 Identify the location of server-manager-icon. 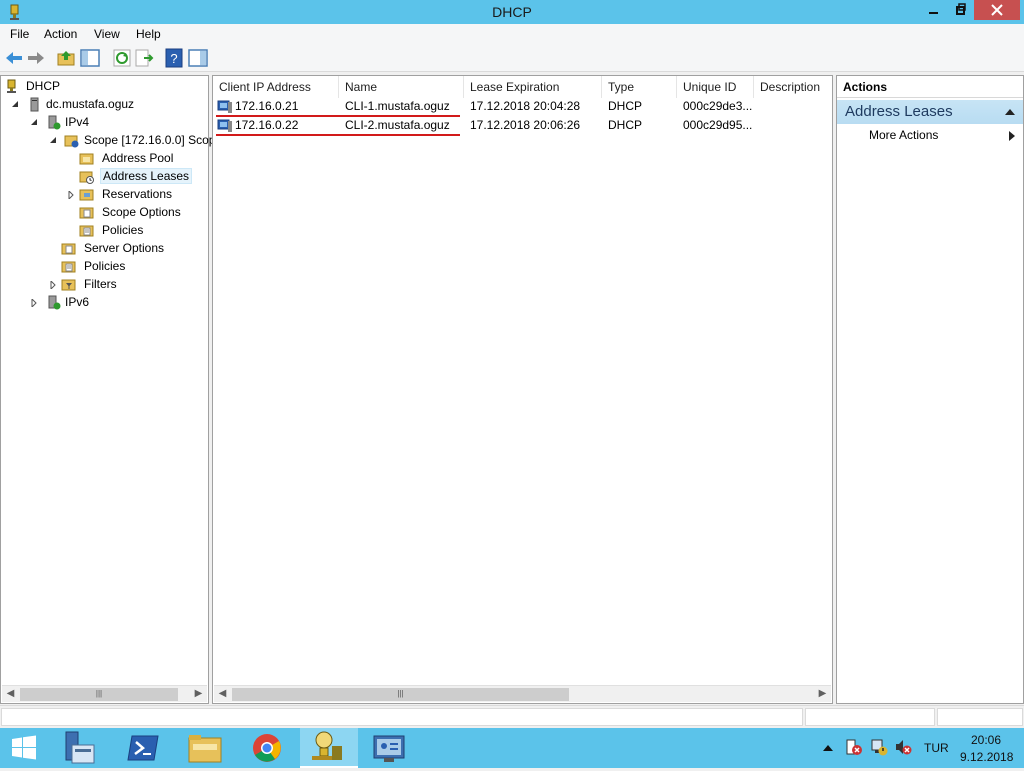
(80, 747).